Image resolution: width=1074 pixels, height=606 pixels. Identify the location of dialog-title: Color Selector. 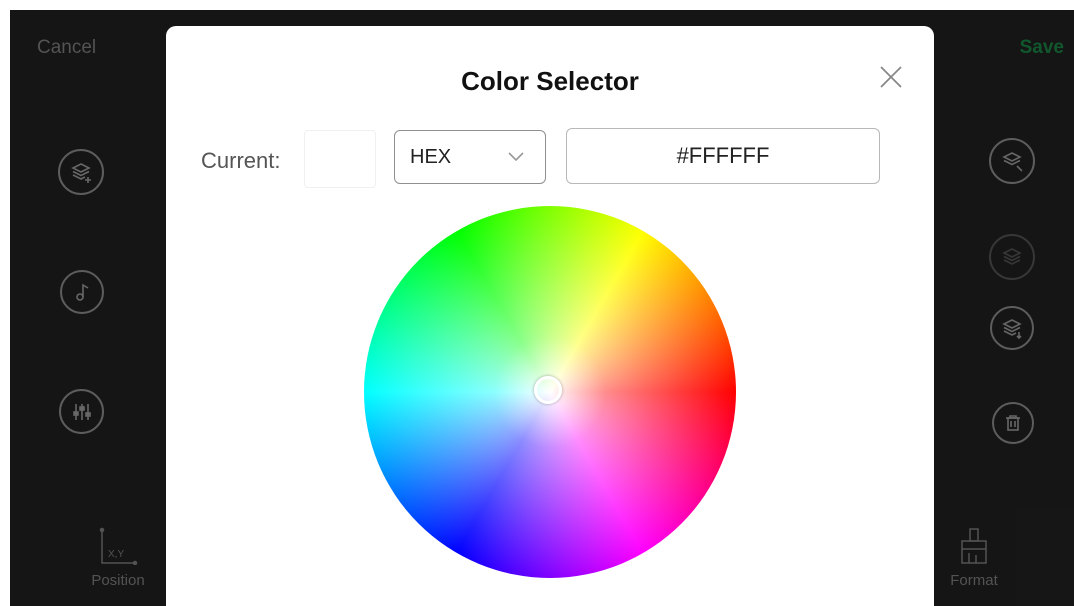
(550, 81).